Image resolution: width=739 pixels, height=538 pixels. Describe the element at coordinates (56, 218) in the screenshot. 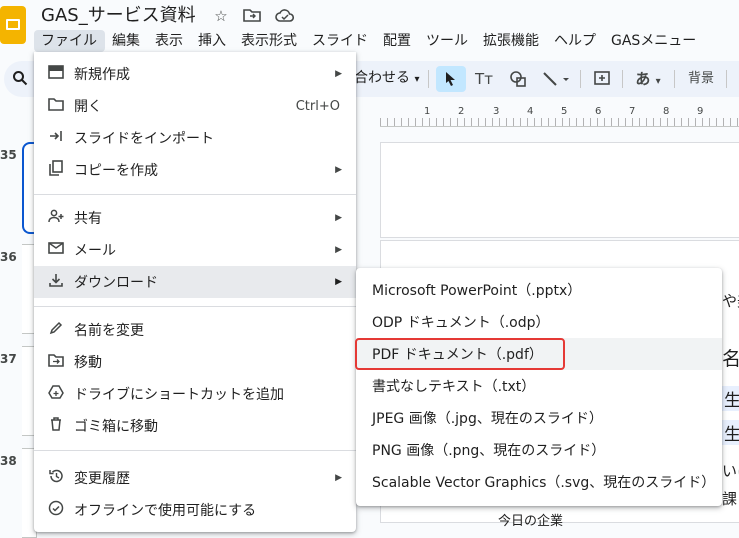

I see `share-icon` at that location.